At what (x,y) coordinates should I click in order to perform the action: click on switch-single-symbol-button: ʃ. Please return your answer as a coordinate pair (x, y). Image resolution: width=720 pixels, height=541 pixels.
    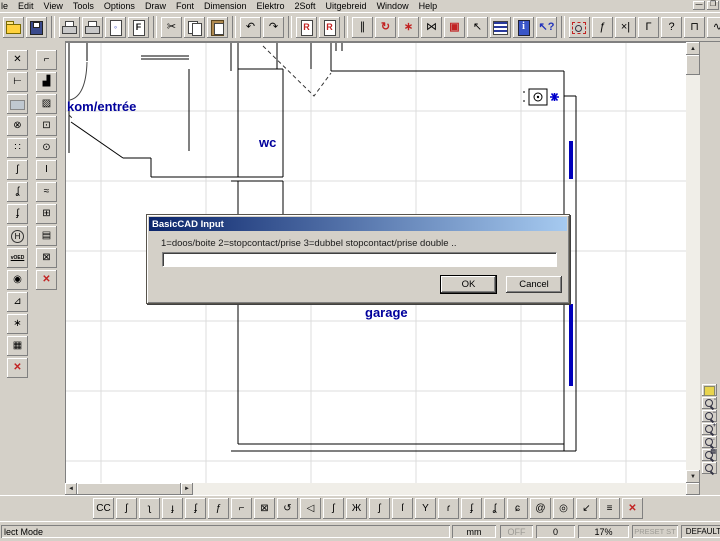
    Looking at the image, I should click on (17, 170).